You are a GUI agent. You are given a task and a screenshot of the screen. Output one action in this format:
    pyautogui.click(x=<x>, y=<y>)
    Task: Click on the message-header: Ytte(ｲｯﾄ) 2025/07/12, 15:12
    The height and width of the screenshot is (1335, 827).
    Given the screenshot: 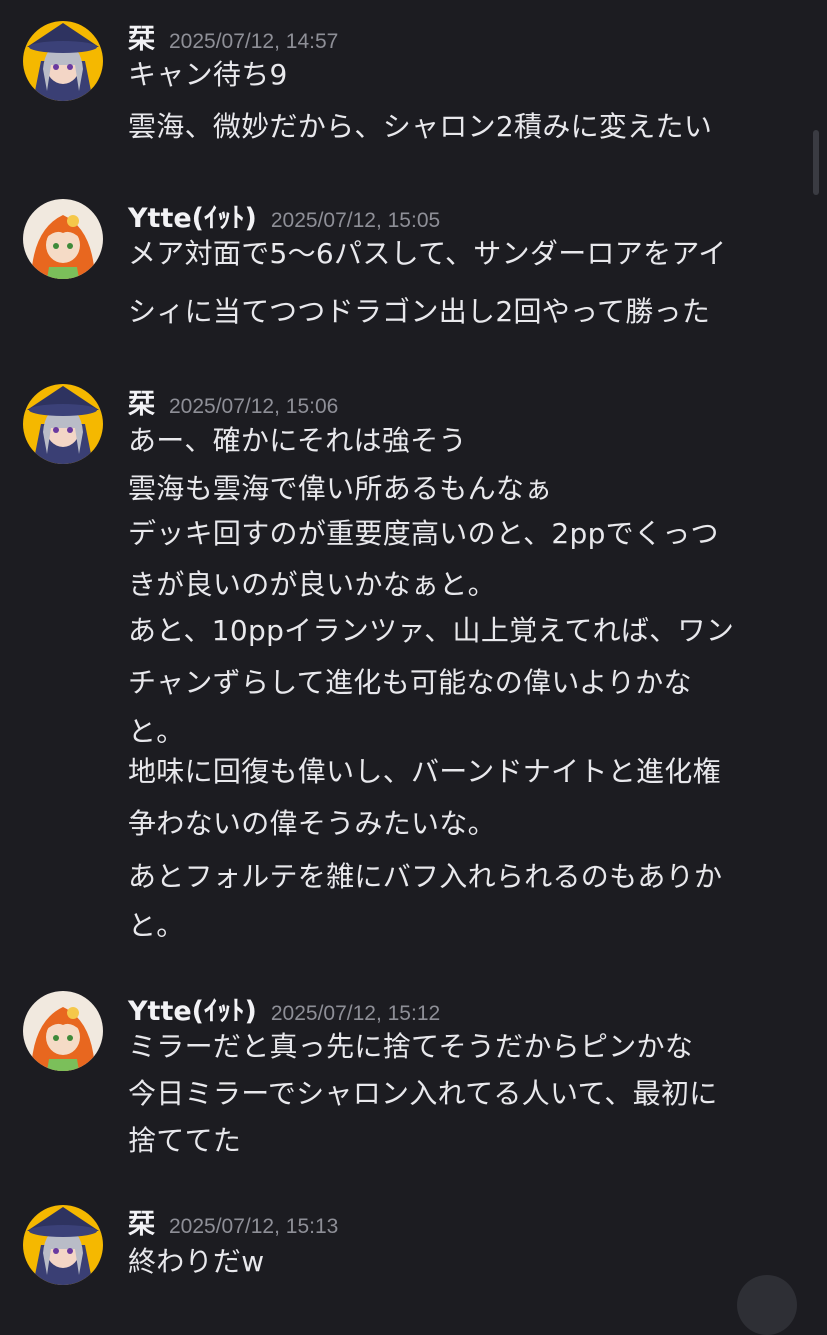 What is the action you would take?
    pyautogui.click(x=284, y=1008)
    